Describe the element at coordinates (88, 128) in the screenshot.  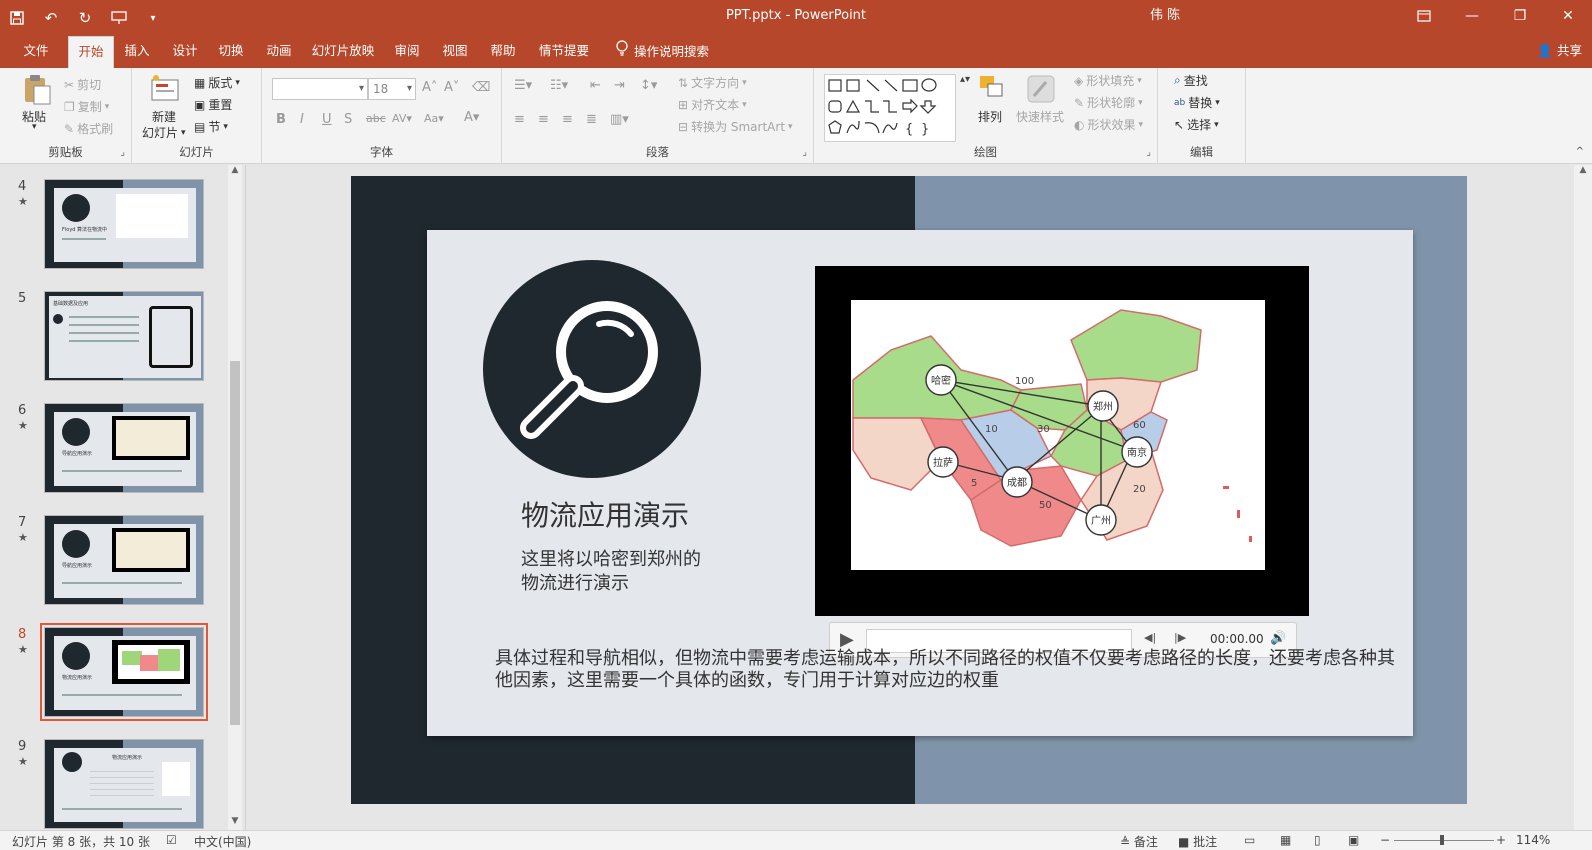
I see `format-painter-button: ✎ 格式刷` at that location.